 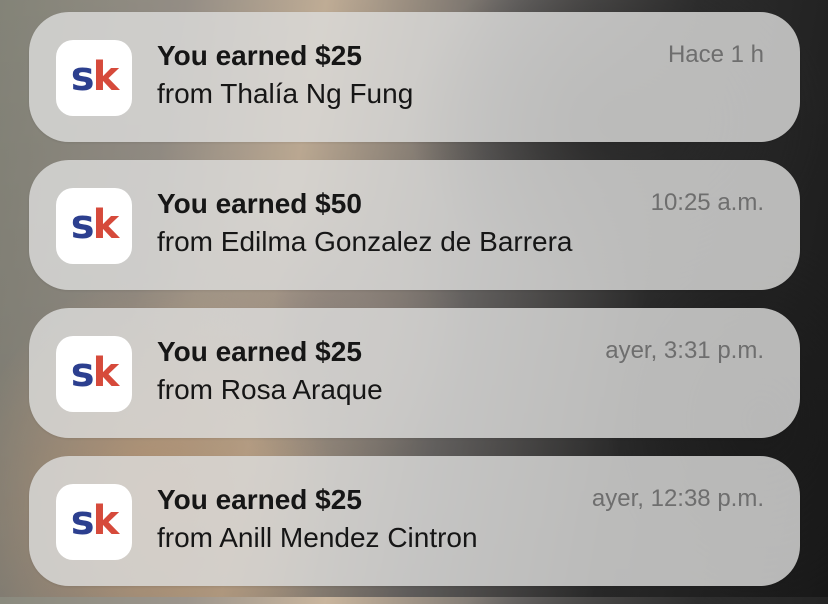 I want to click on notification-body: from Anill Mendez Cintron, so click(x=317, y=537).